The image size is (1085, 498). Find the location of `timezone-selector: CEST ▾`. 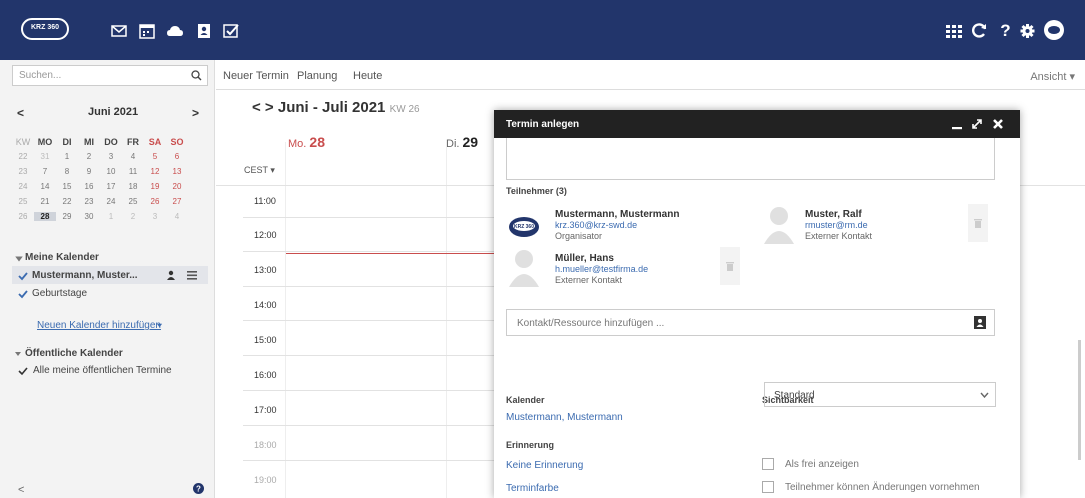

timezone-selector: CEST ▾ is located at coordinates (259, 170).